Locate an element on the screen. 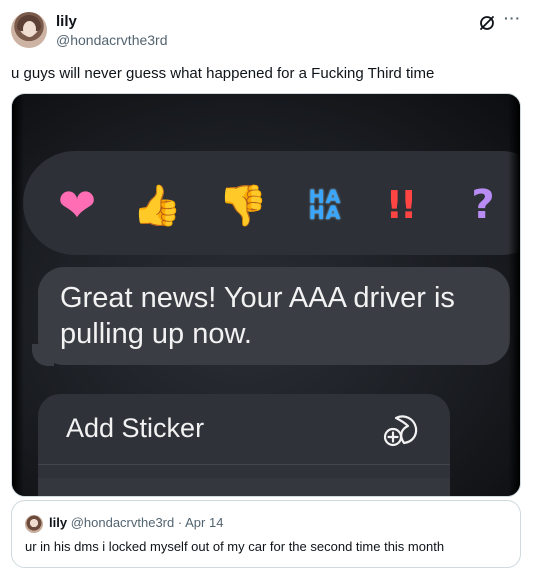  avatar is located at coordinates (29, 30).